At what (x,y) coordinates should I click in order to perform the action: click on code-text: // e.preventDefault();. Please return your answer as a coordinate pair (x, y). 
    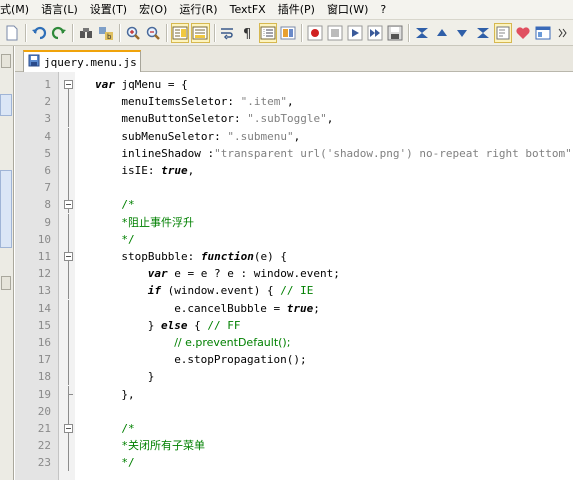
    Looking at the image, I should click on (232, 342).